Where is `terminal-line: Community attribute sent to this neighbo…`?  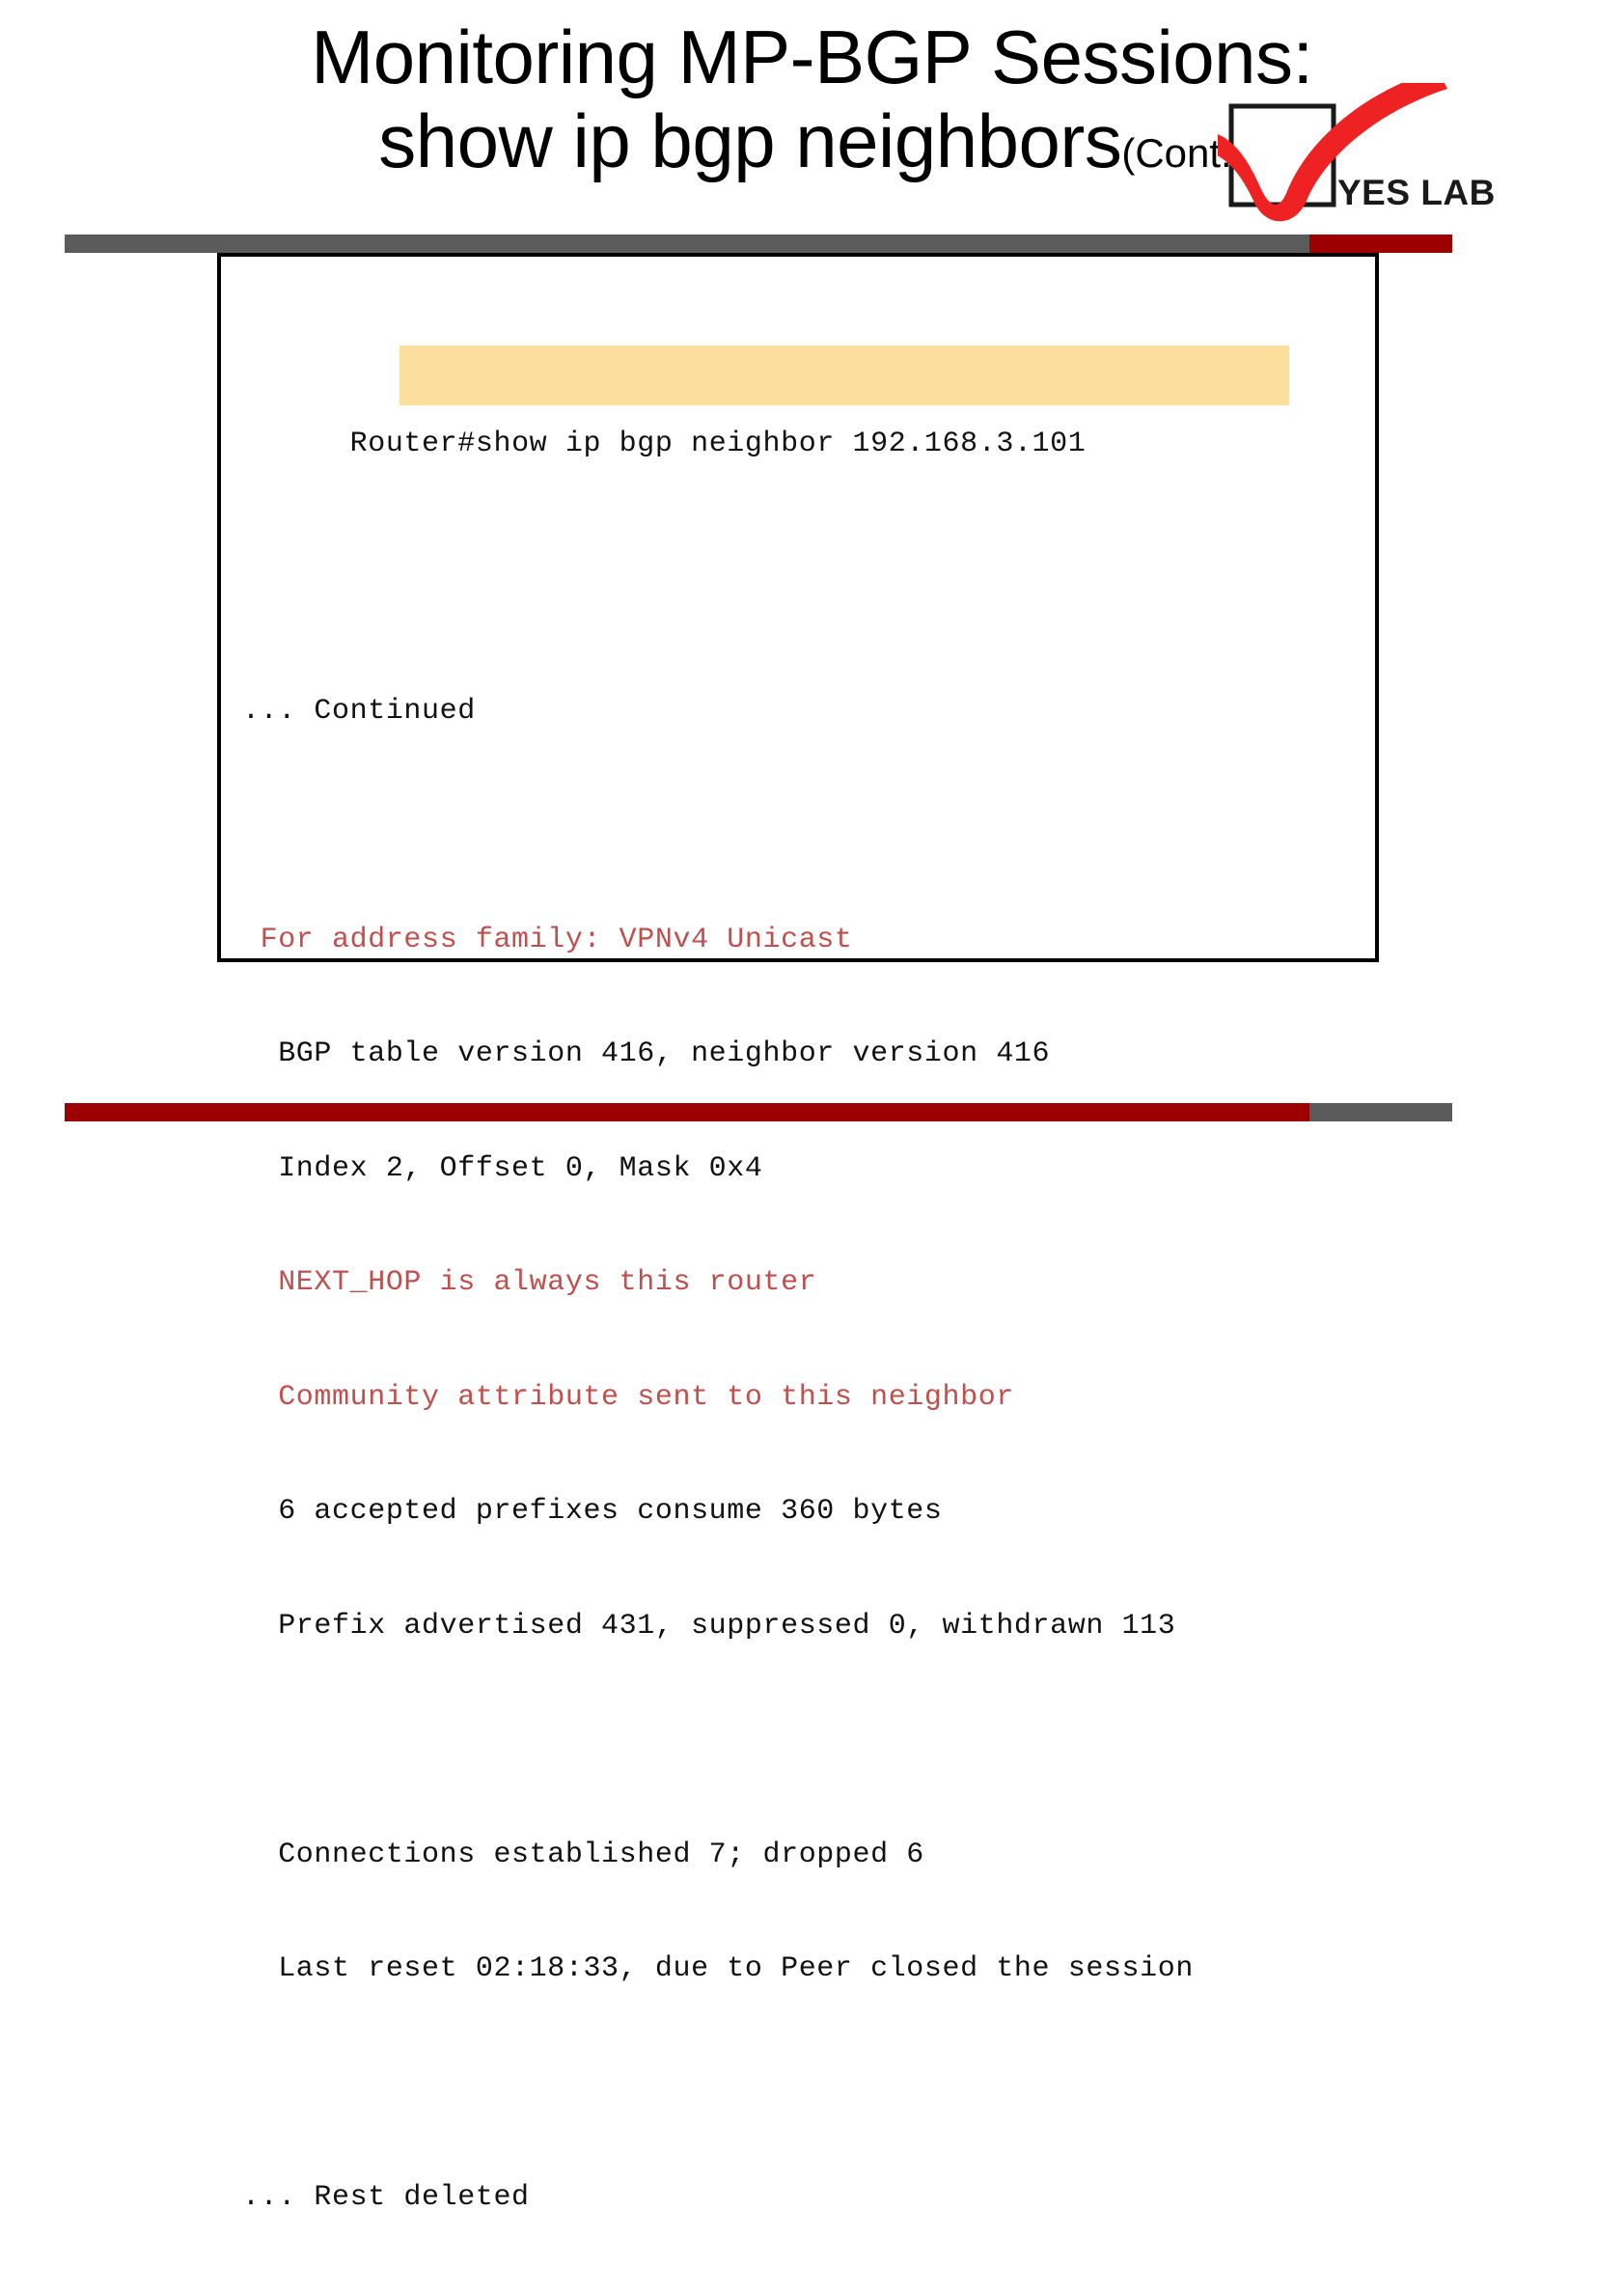 terminal-line: Community attribute sent to this neighbo… is located at coordinates (628, 1397).